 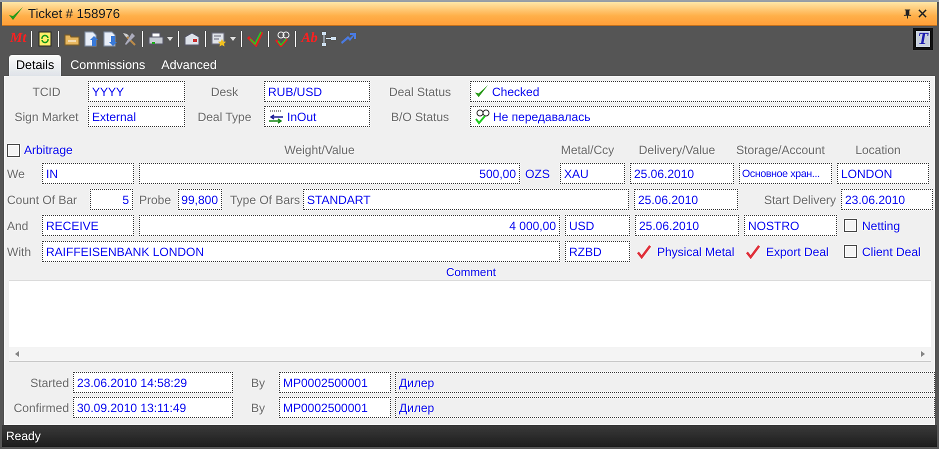 I want to click on account-field: NOSTRO, so click(x=790, y=225).